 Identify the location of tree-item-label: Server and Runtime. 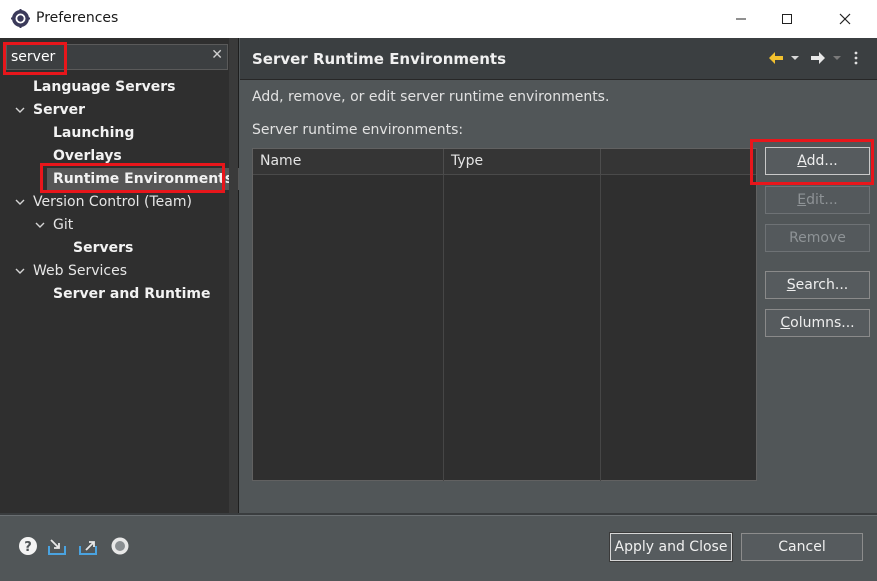
(132, 294).